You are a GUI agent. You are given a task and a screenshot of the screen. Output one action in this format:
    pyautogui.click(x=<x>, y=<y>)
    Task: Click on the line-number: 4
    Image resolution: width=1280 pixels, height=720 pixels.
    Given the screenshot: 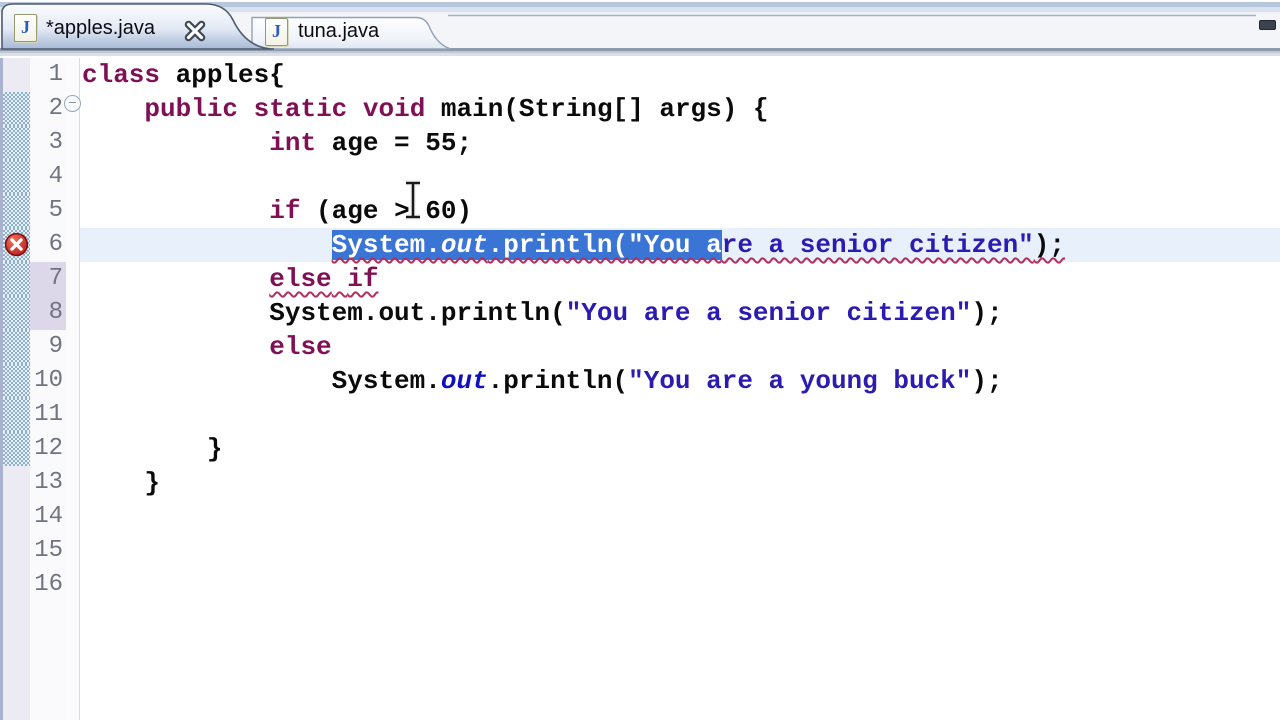 What is the action you would take?
    pyautogui.click(x=48, y=177)
    